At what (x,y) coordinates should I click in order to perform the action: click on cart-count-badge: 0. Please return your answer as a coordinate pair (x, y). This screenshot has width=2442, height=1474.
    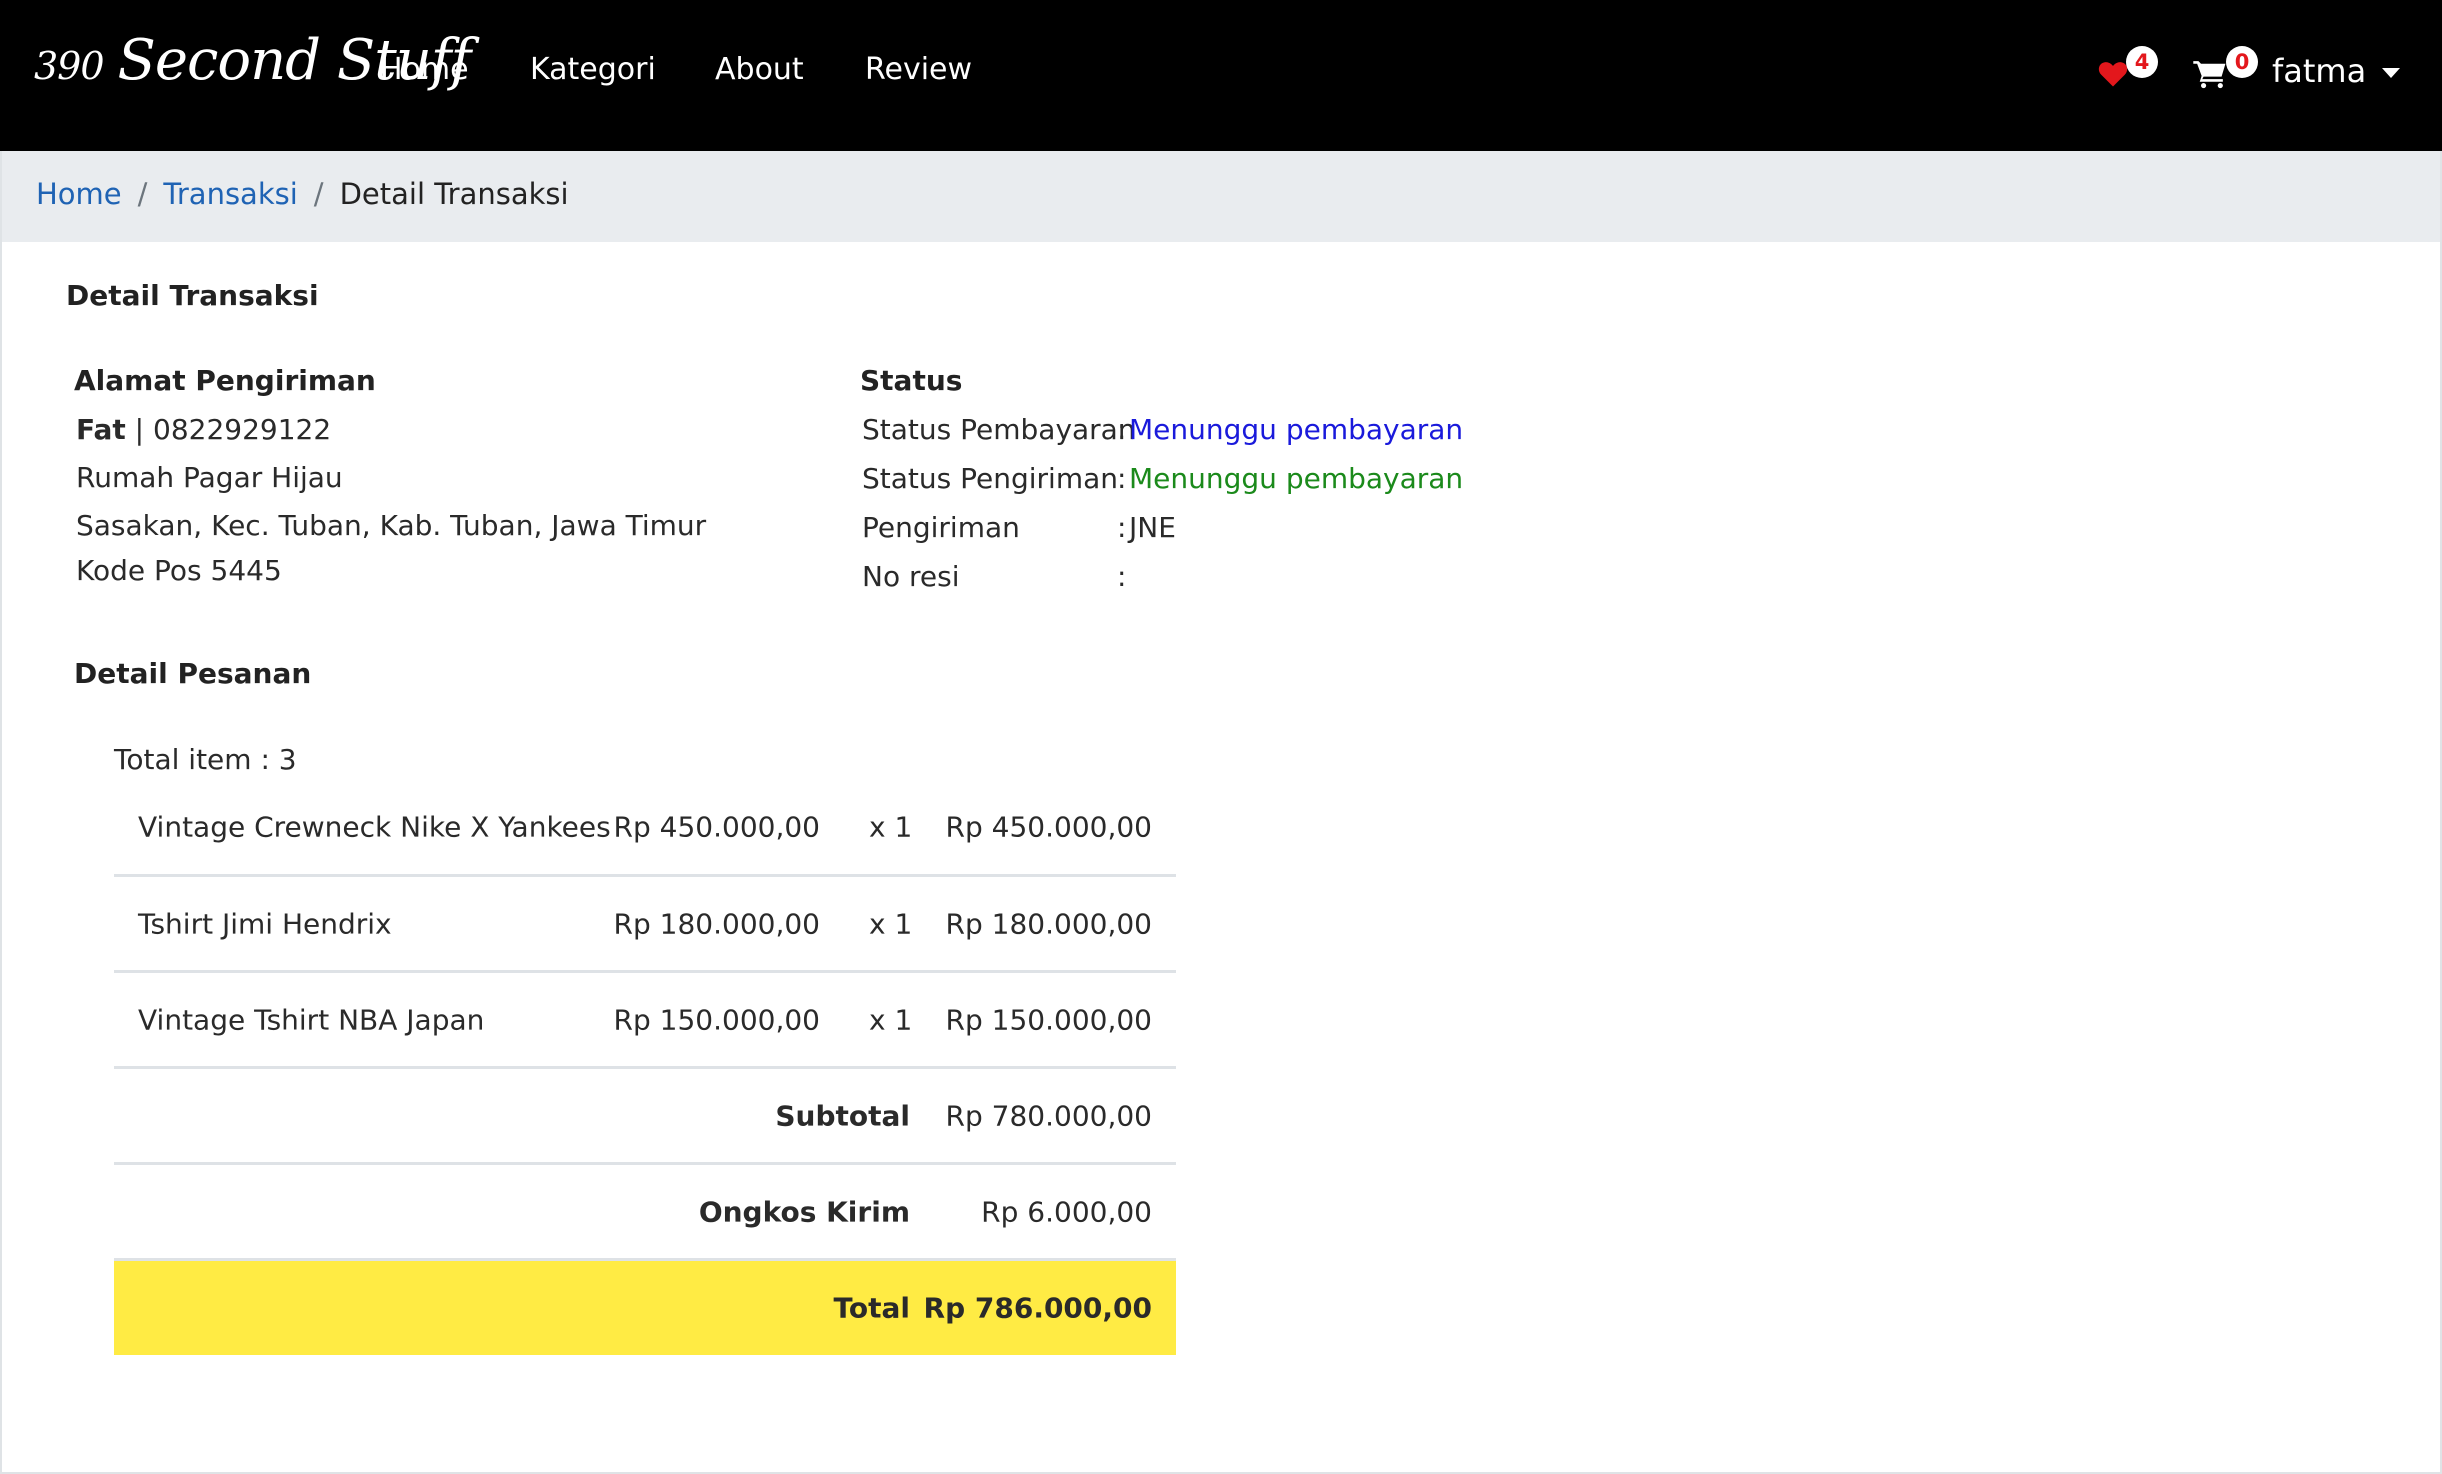
    Looking at the image, I should click on (2242, 62).